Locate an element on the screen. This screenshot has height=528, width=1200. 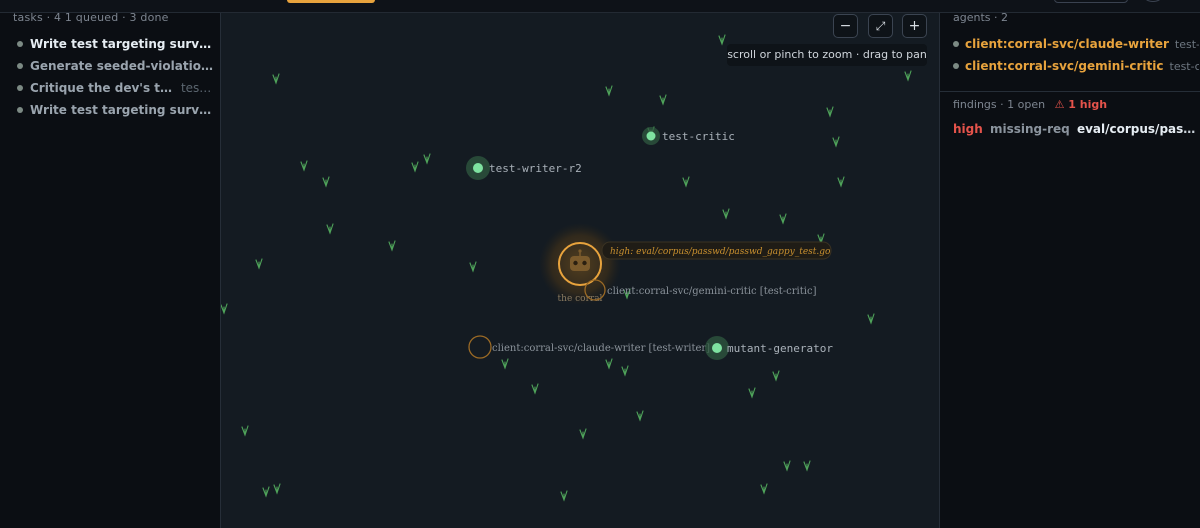
task-title: Critique the dev's tests is located at coordinates (103, 88).